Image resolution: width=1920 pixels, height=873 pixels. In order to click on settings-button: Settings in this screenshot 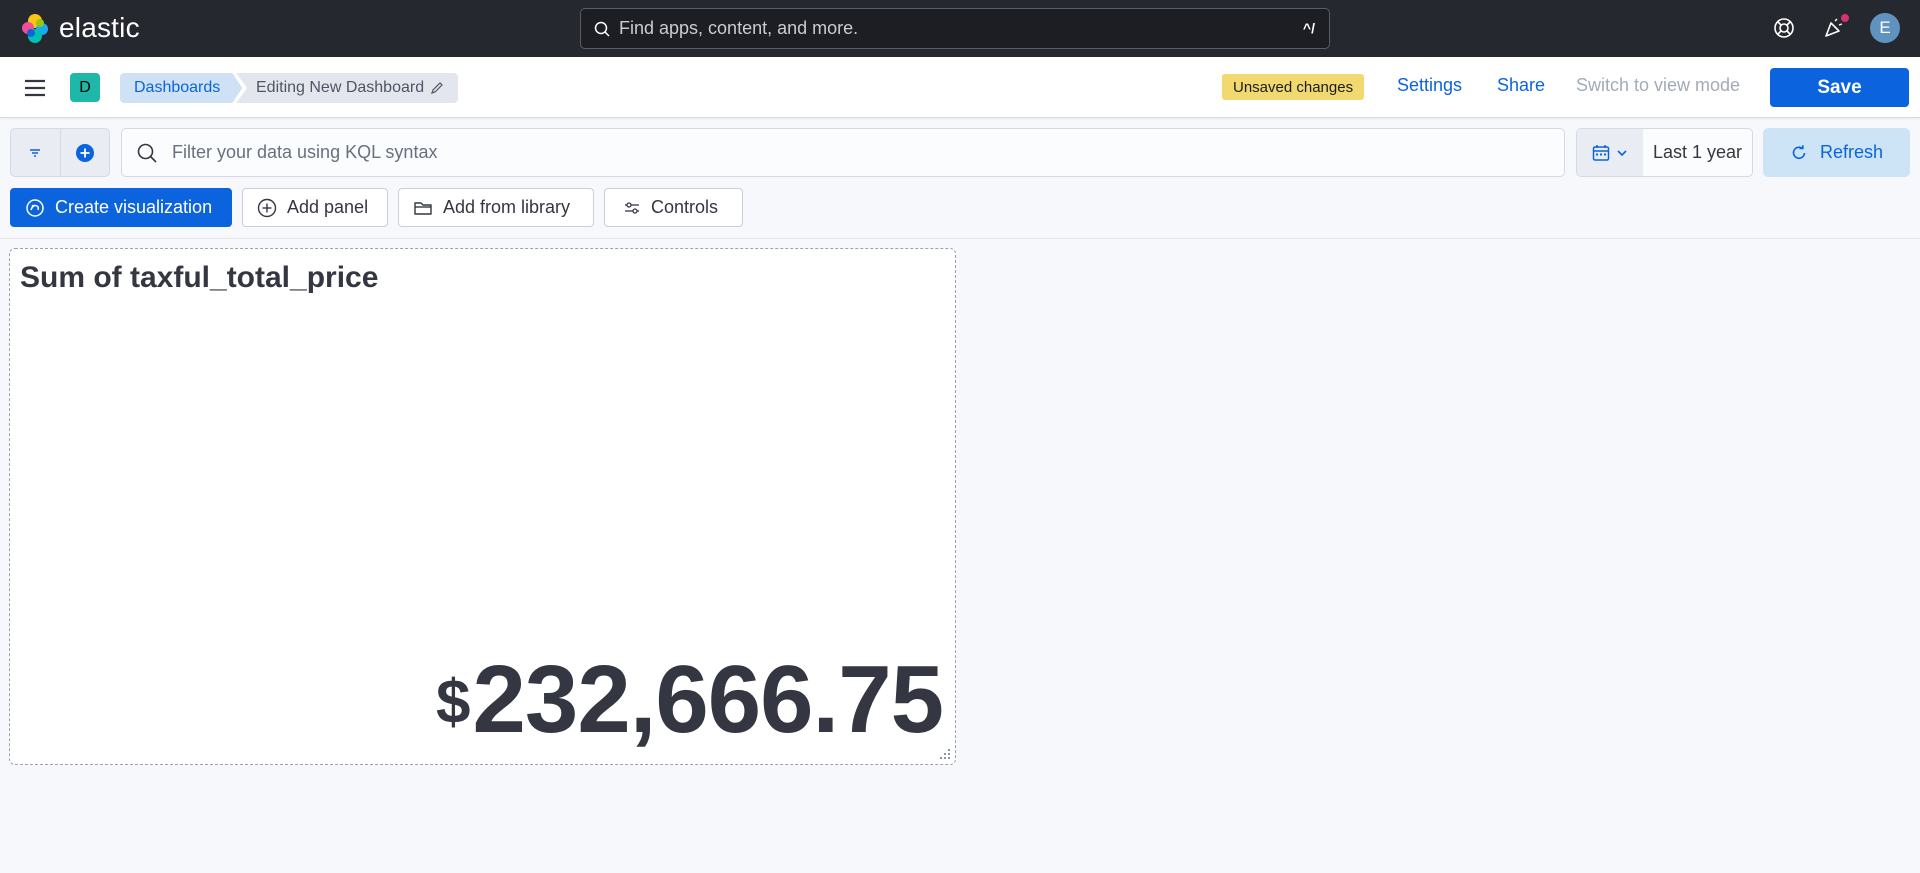, I will do `click(1429, 85)`.